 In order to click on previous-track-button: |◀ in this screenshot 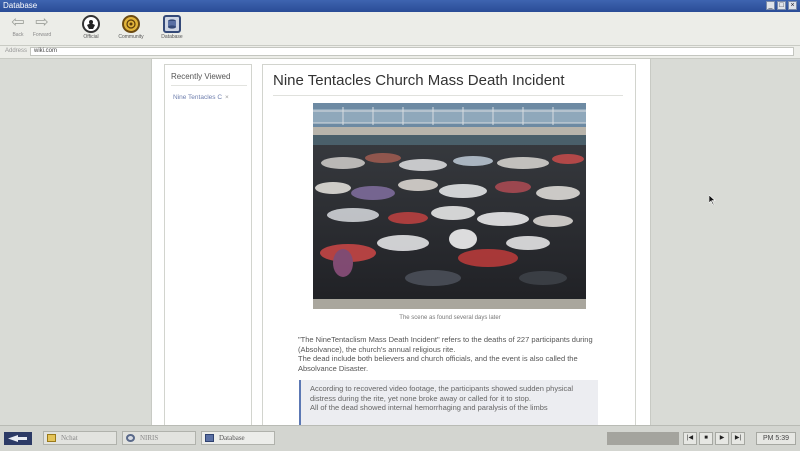, I will do `click(690, 438)`.